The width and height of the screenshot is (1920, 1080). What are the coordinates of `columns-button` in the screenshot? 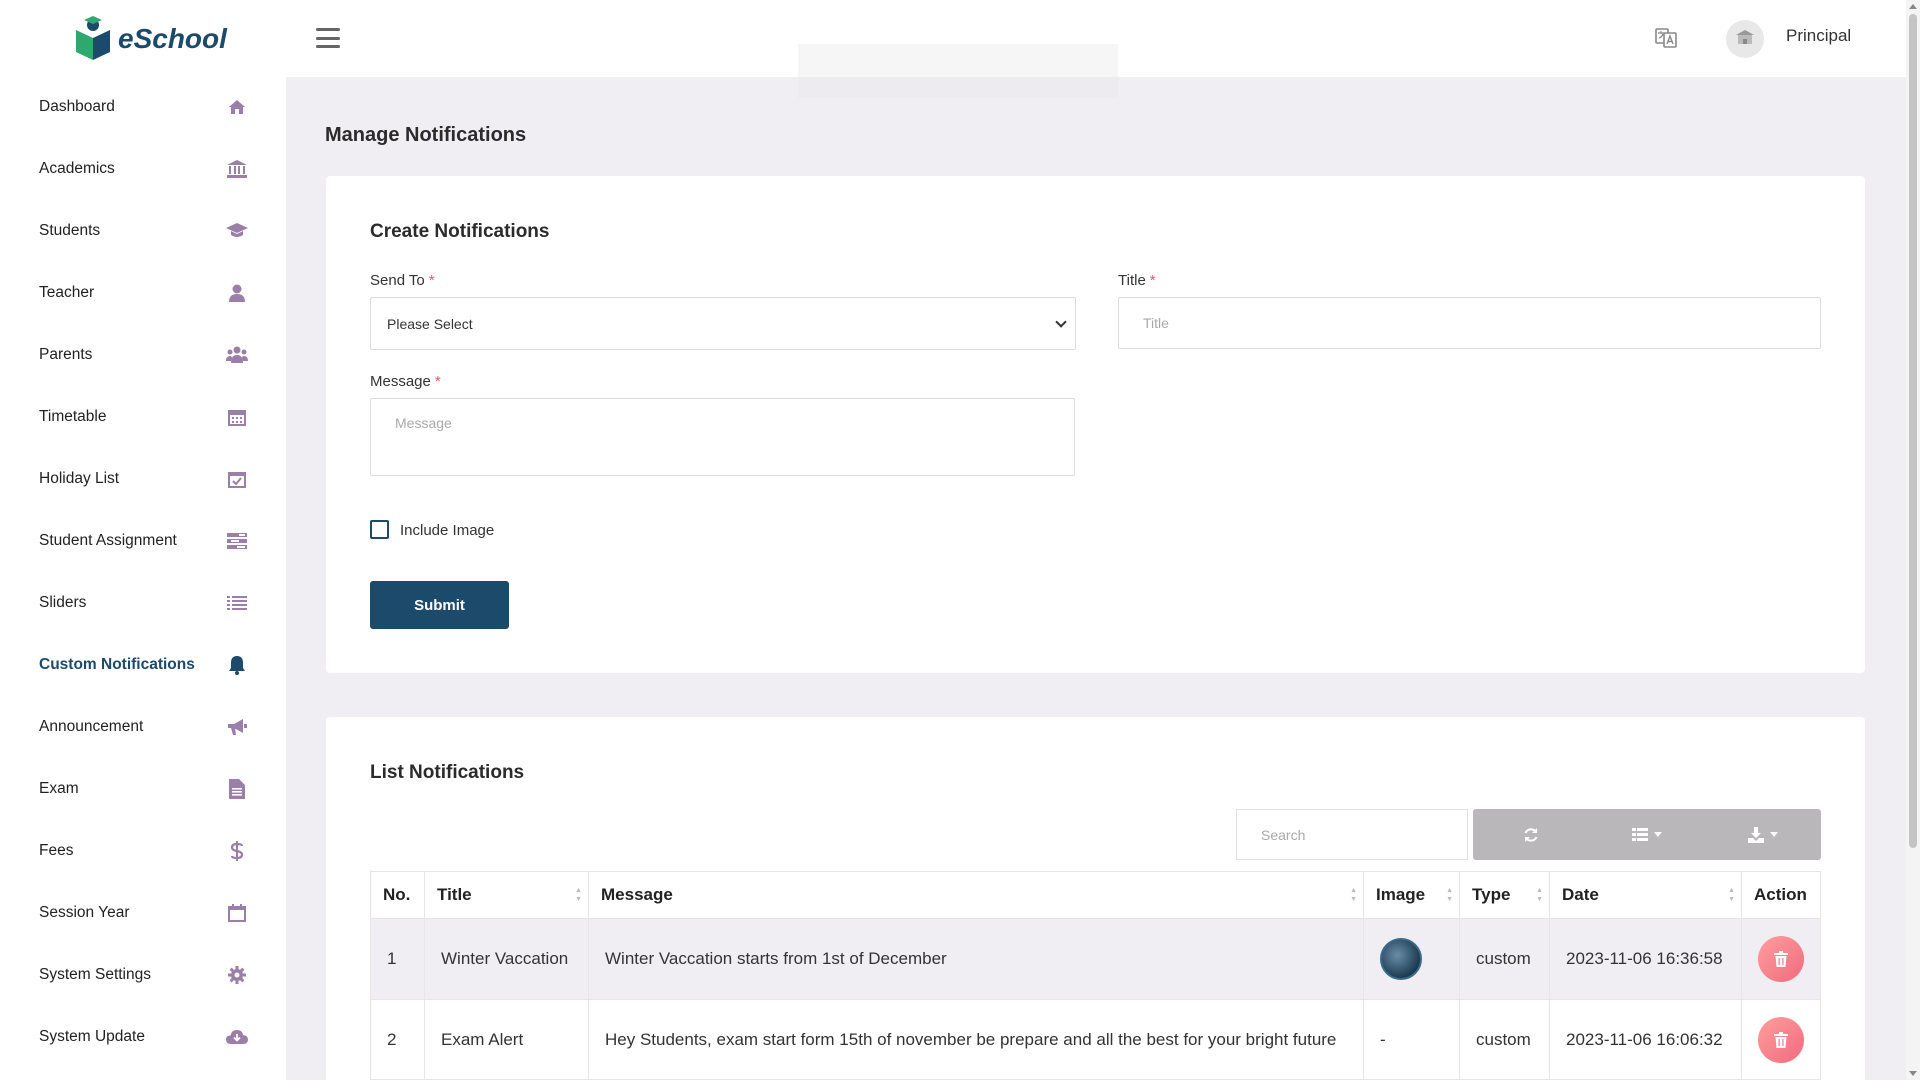 It's located at (1647, 834).